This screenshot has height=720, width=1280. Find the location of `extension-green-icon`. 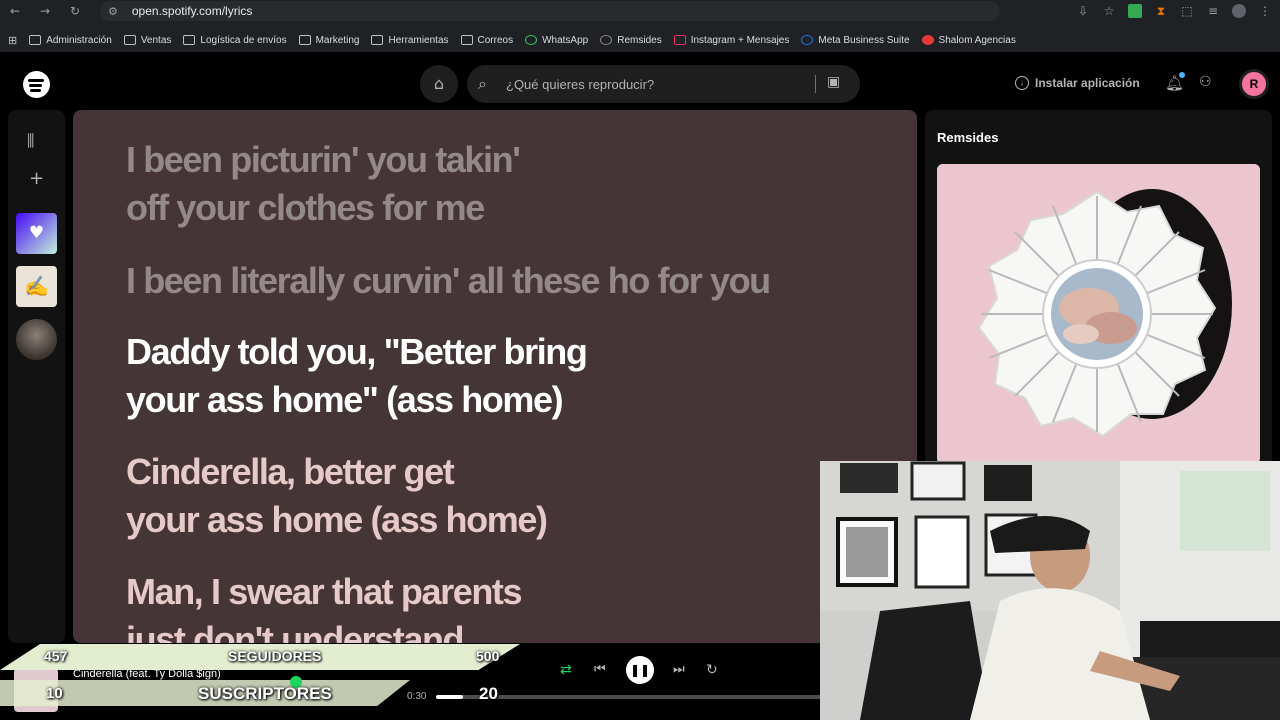

extension-green-icon is located at coordinates (1135, 11).